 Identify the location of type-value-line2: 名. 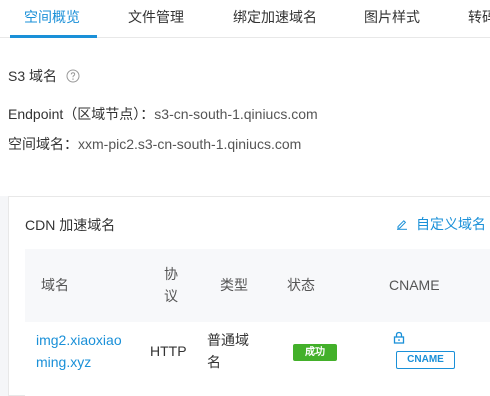
(214, 362).